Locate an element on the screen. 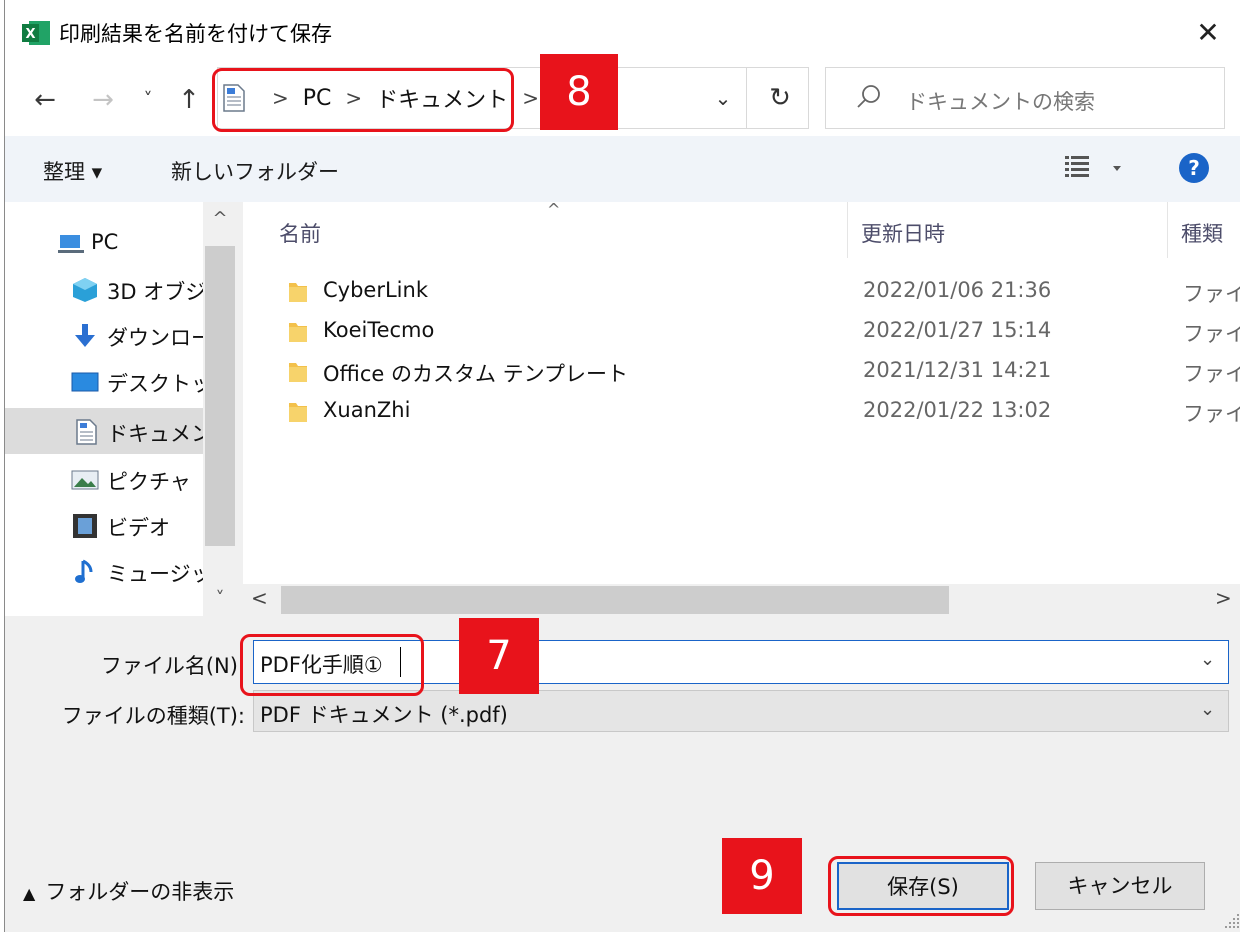 This screenshot has width=1240, height=932. filetype-select: PDF ドキュメント (*.pdf) ⌄ is located at coordinates (741, 711).